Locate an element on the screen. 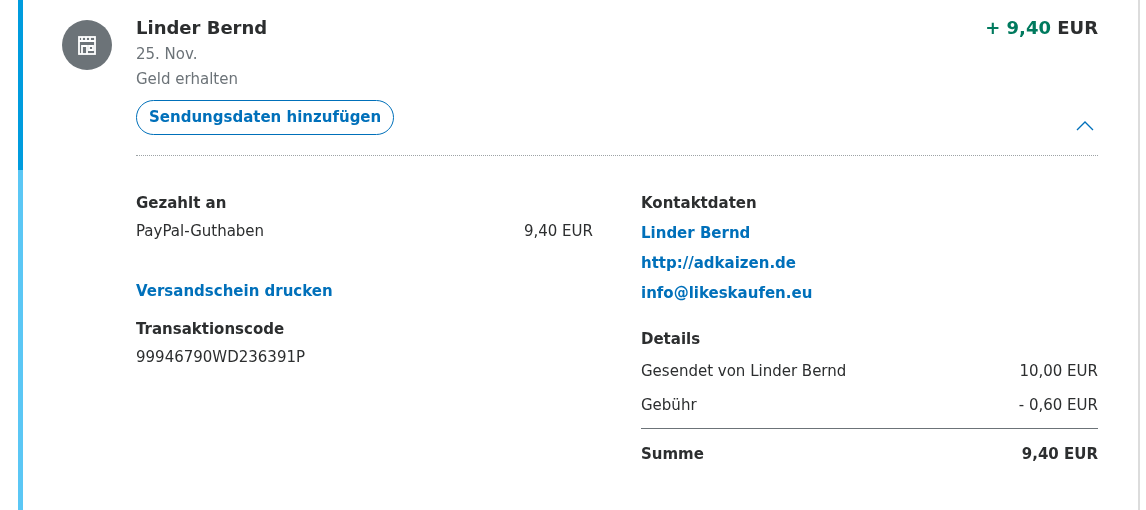  total-label: Summe is located at coordinates (672, 454).